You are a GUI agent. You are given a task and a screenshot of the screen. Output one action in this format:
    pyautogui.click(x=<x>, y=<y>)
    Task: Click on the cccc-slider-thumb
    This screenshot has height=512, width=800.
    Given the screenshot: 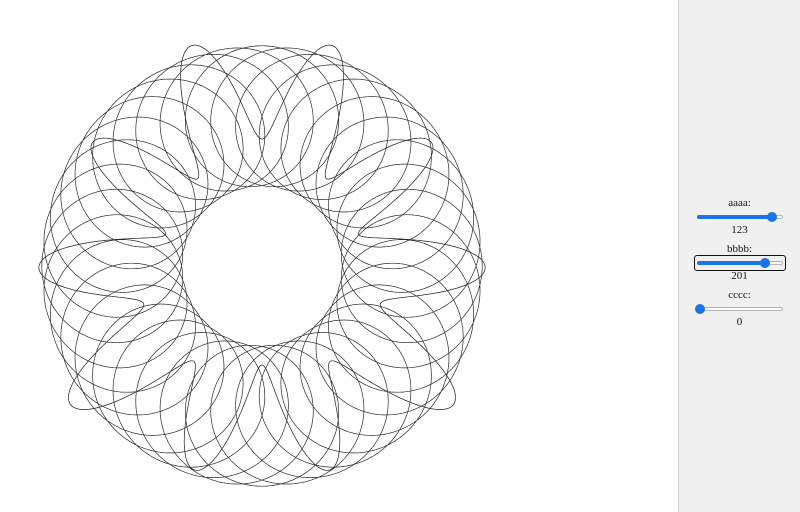 What is the action you would take?
    pyautogui.click(x=699, y=309)
    